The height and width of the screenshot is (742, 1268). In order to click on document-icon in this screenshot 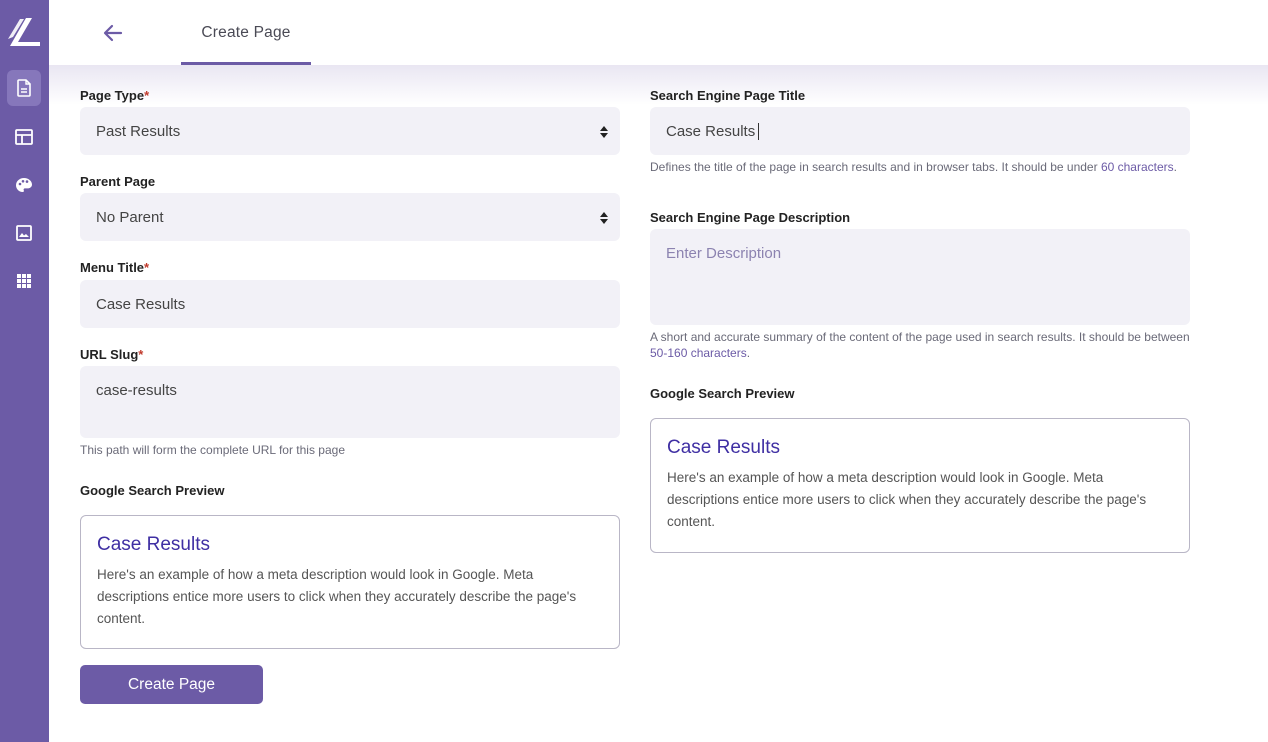, I will do `click(24, 88)`.